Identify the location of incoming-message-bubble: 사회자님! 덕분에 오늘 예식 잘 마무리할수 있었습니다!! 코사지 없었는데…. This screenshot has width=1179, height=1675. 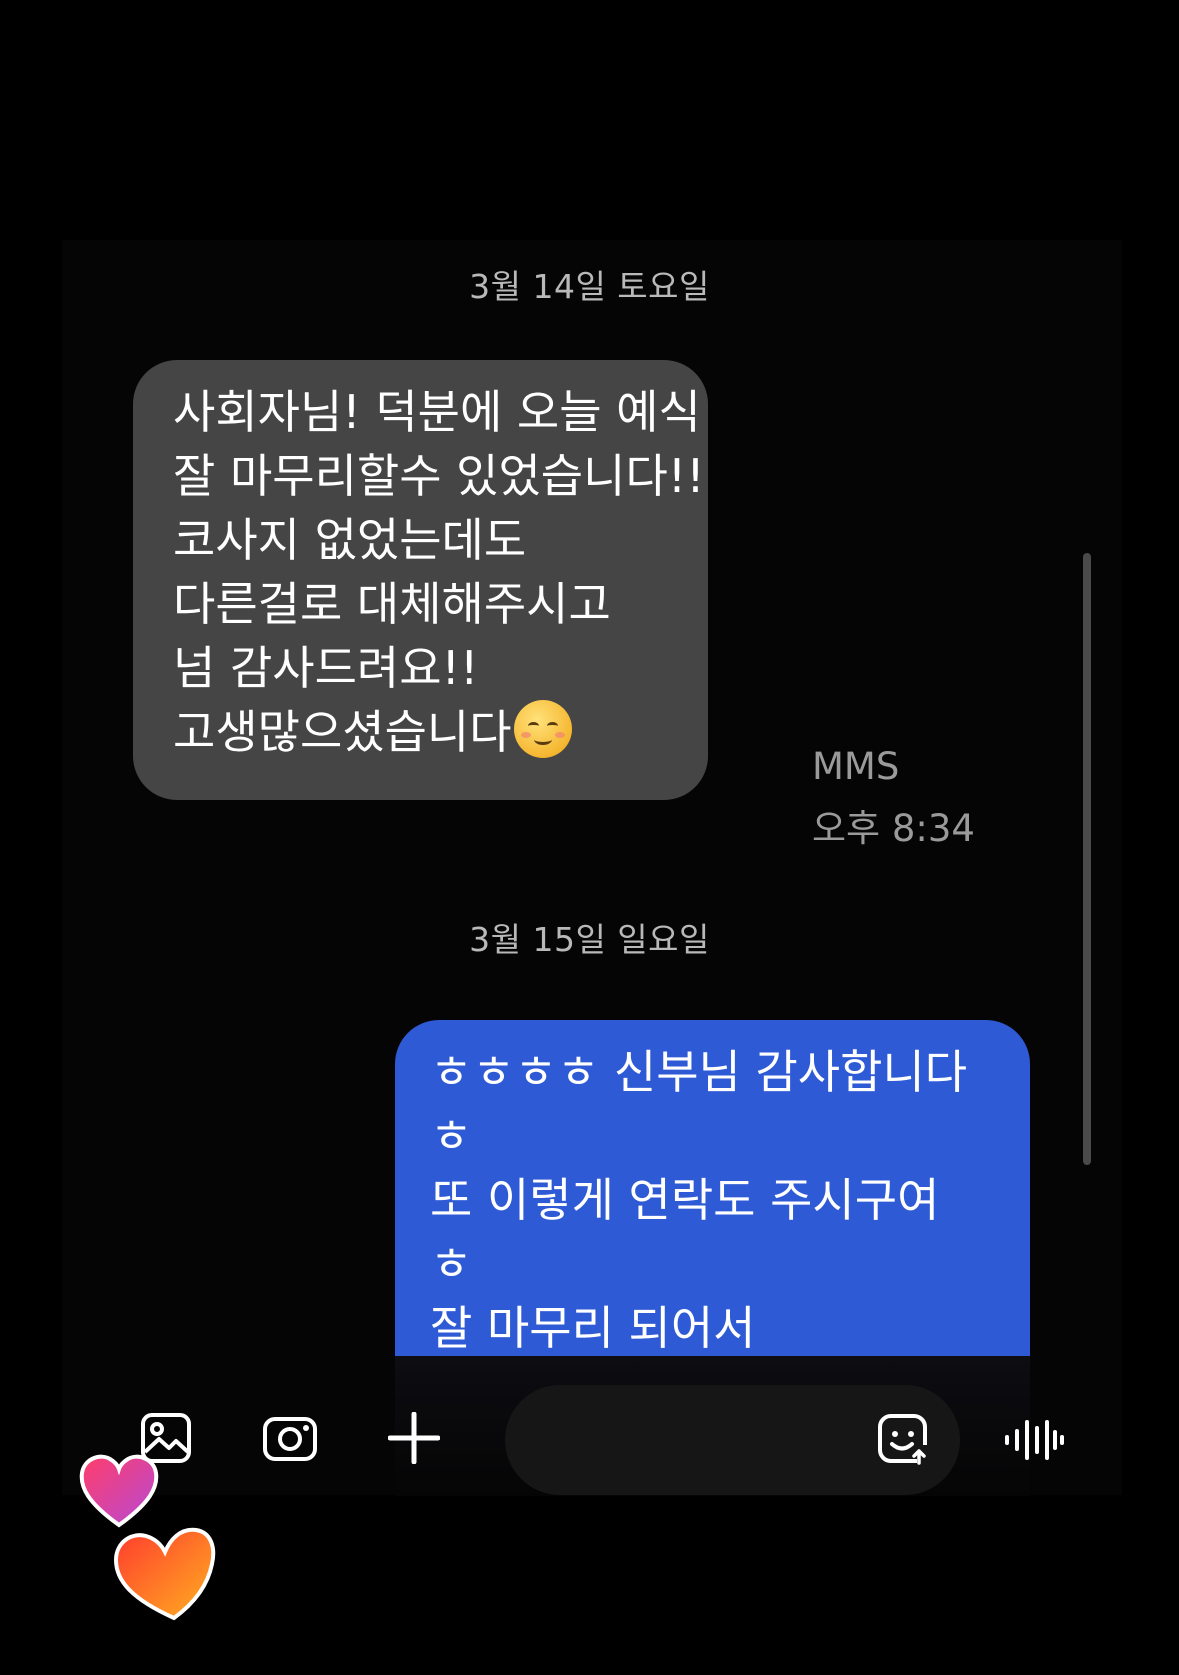
(420, 580).